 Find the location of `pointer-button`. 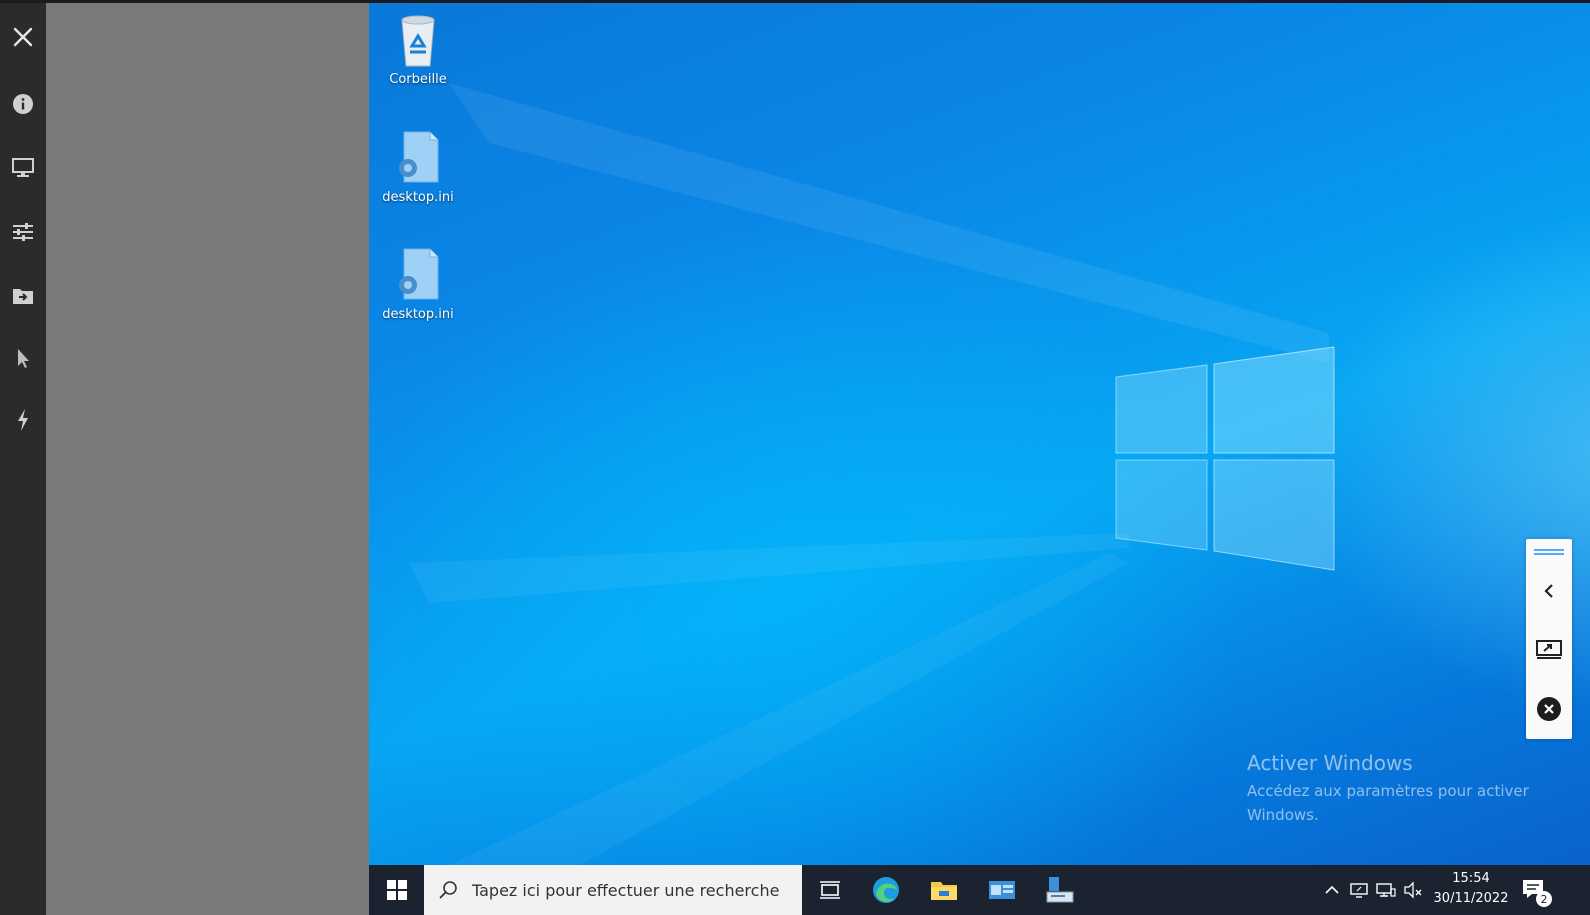

pointer-button is located at coordinates (23, 358).